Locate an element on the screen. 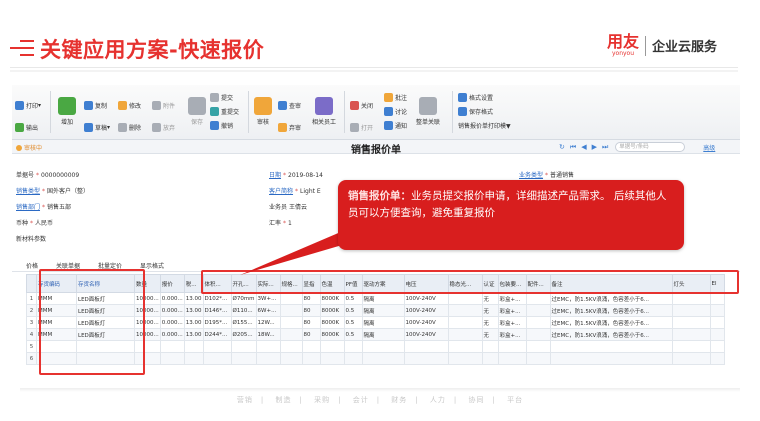  grid-column-header: 电压 is located at coordinates (426, 283).